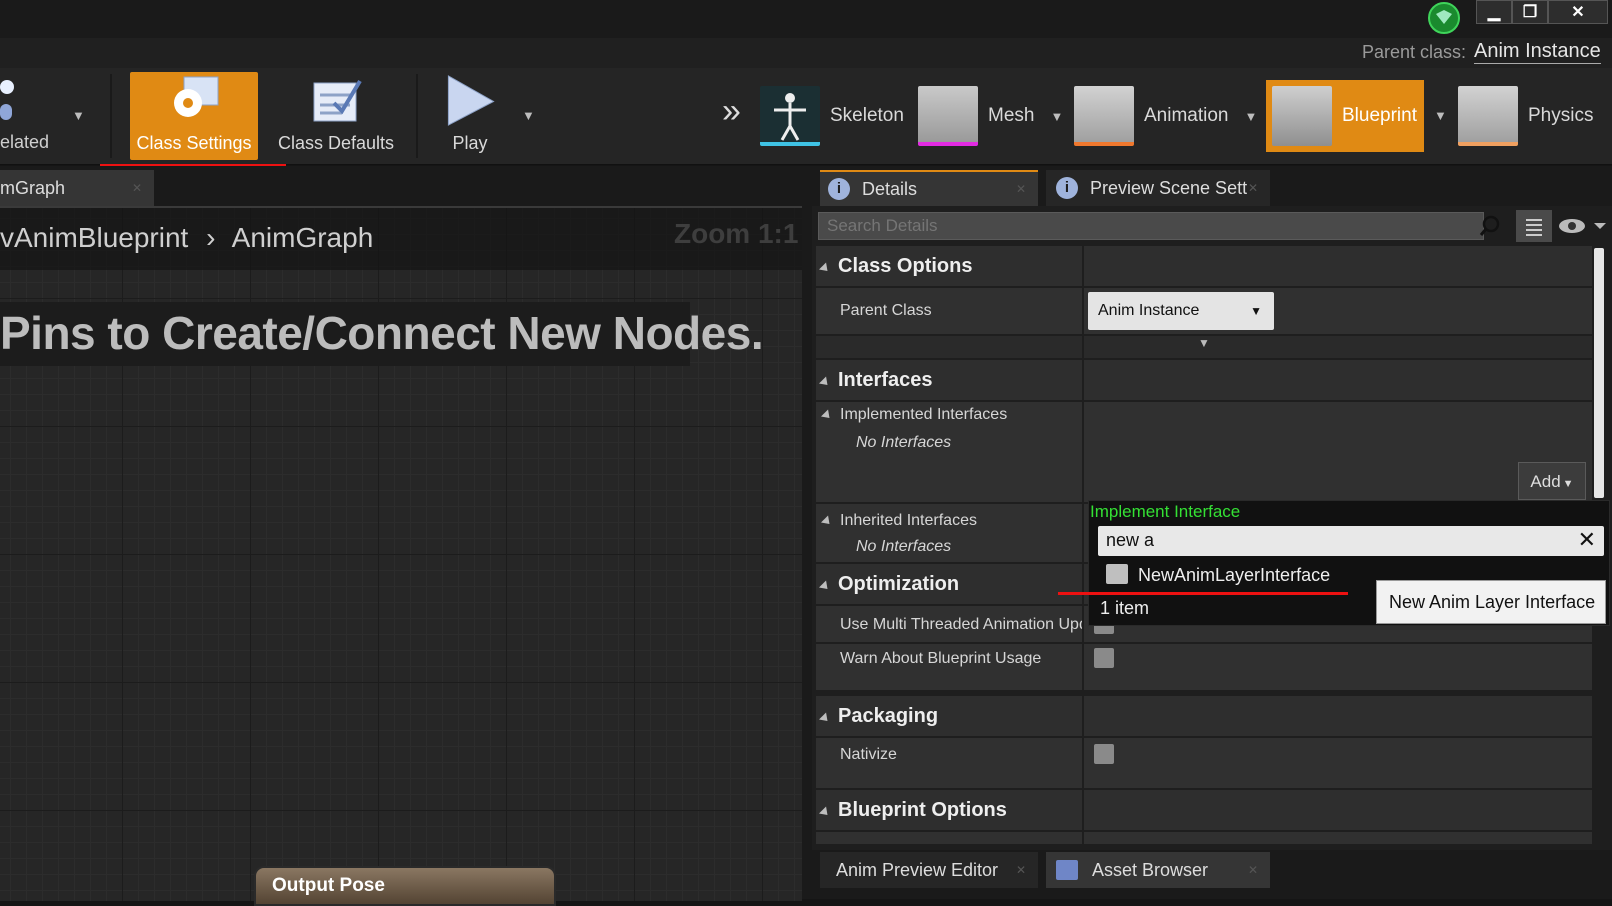 The width and height of the screenshot is (1612, 906). Describe the element at coordinates (1151, 226) in the screenshot. I see `search-details-input` at that location.